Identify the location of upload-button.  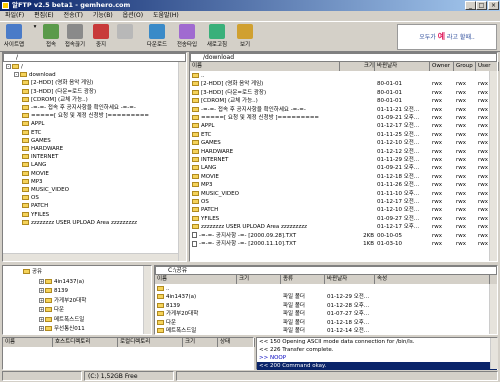
(125, 32).